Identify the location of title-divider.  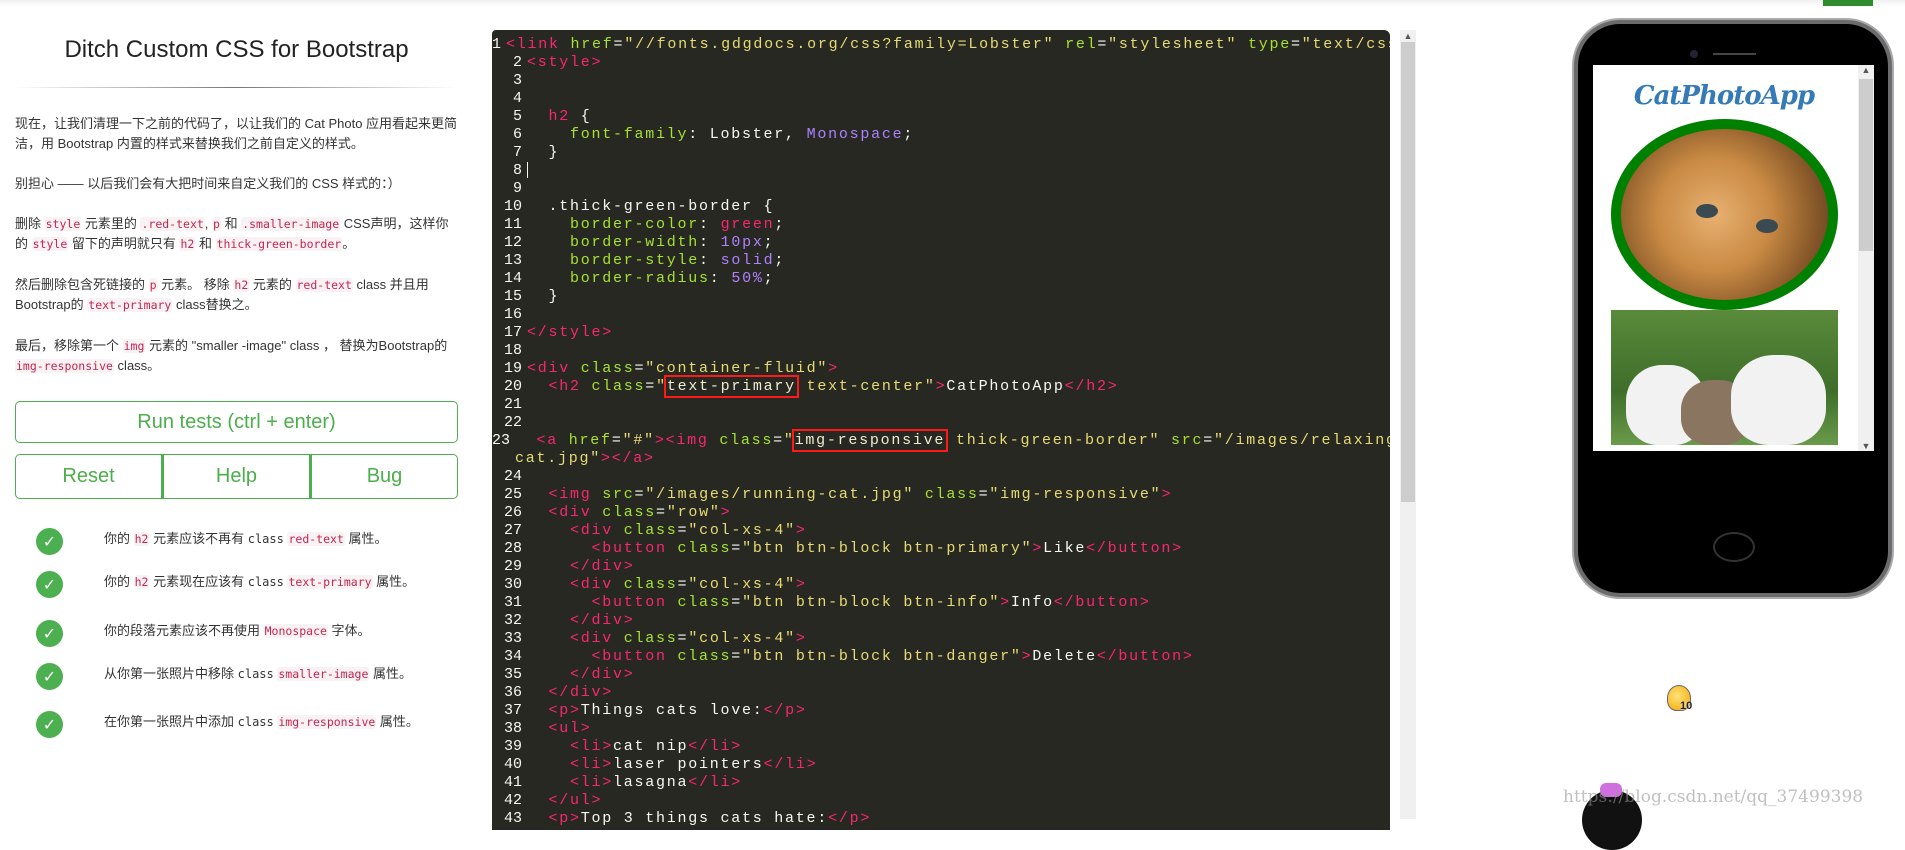
(236, 87).